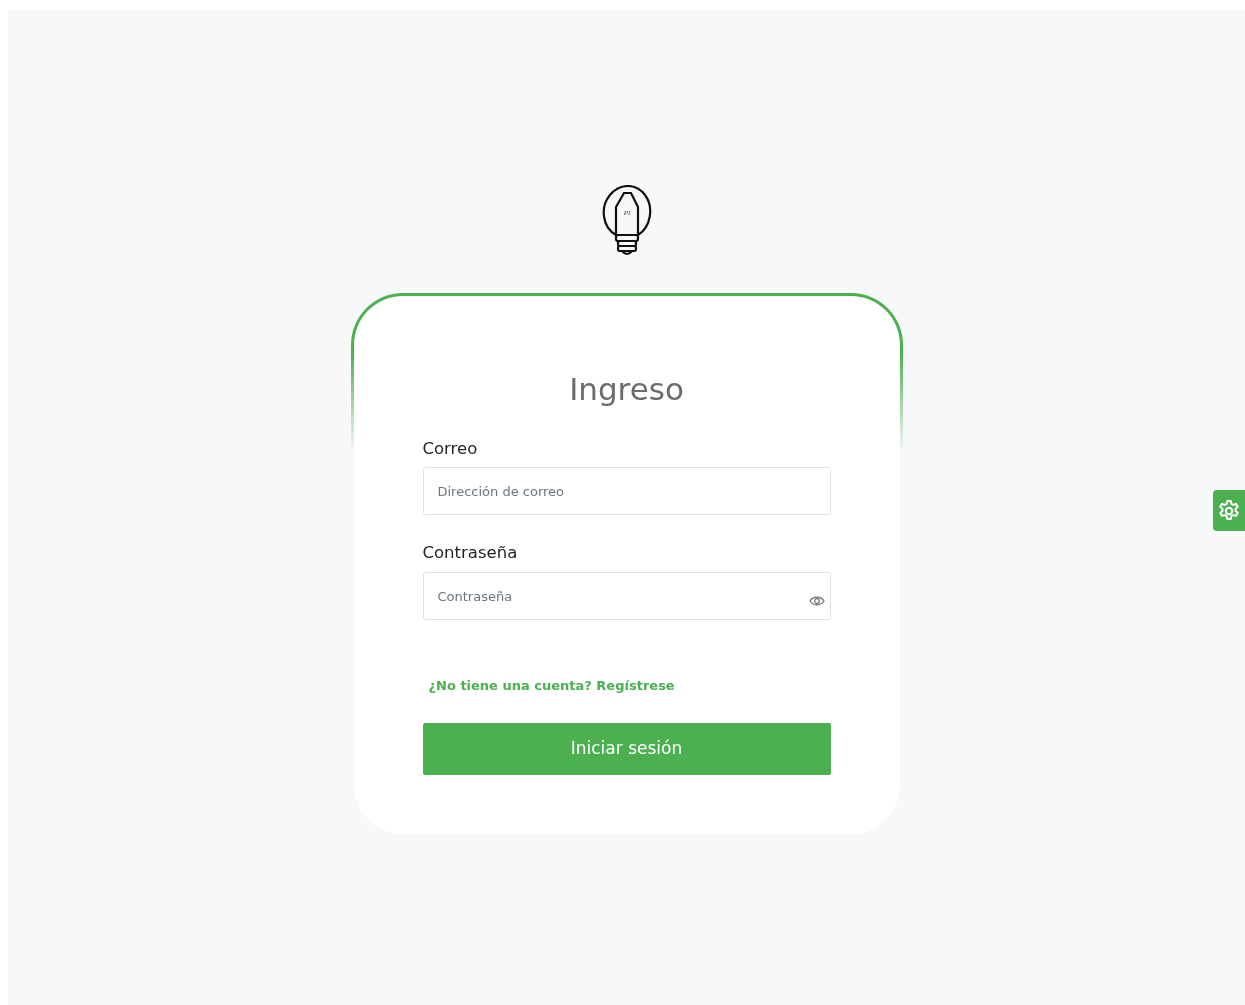 Image resolution: width=1245 pixels, height=1005 pixels. I want to click on field-label: Contraseña, so click(470, 553).